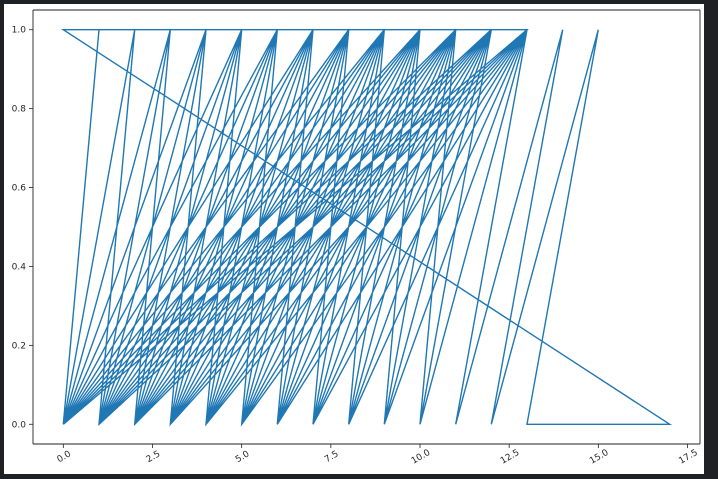 The width and height of the screenshot is (718, 479). I want to click on y-tick-label: 0.6, so click(19, 189).